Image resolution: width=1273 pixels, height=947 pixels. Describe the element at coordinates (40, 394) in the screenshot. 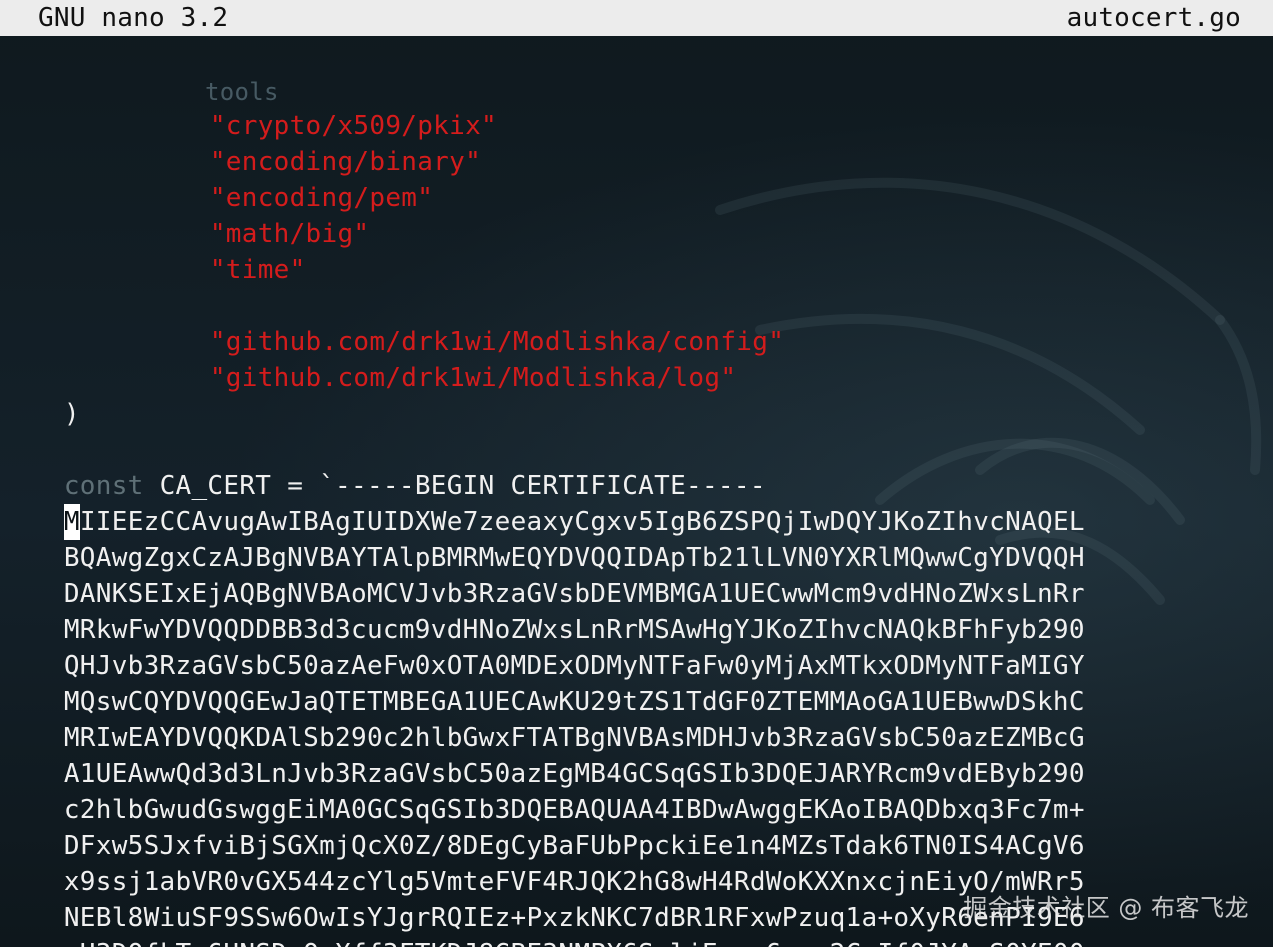

I see `editor-line: )` at that location.